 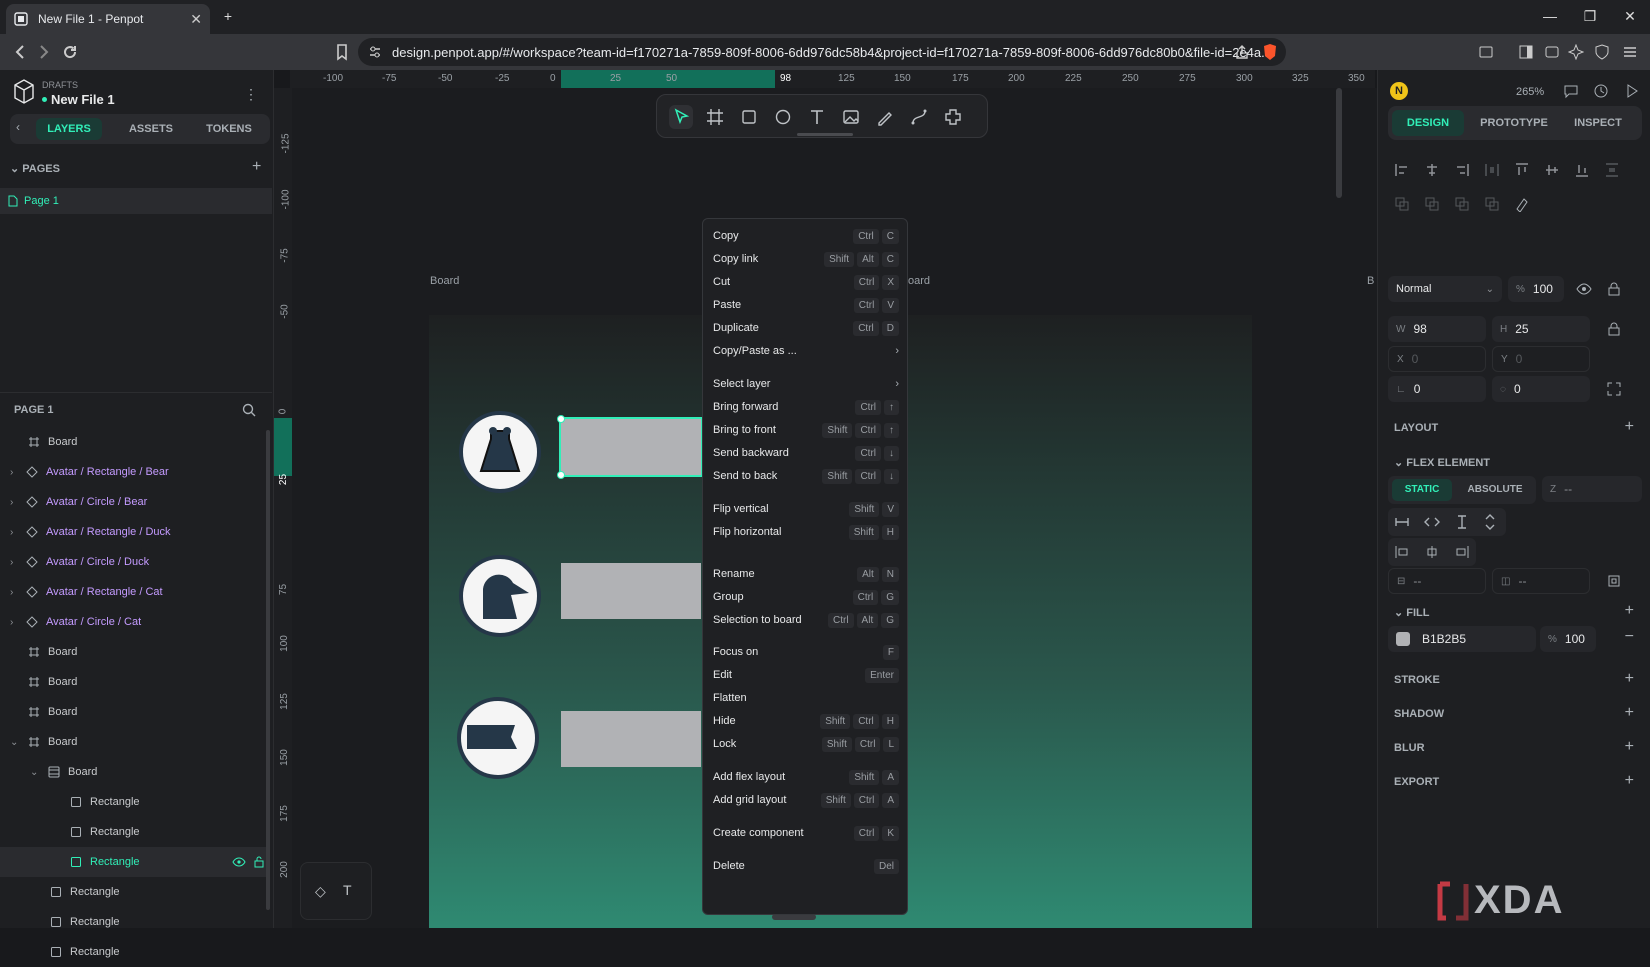 I want to click on forward-icon, so click(x=44, y=52).